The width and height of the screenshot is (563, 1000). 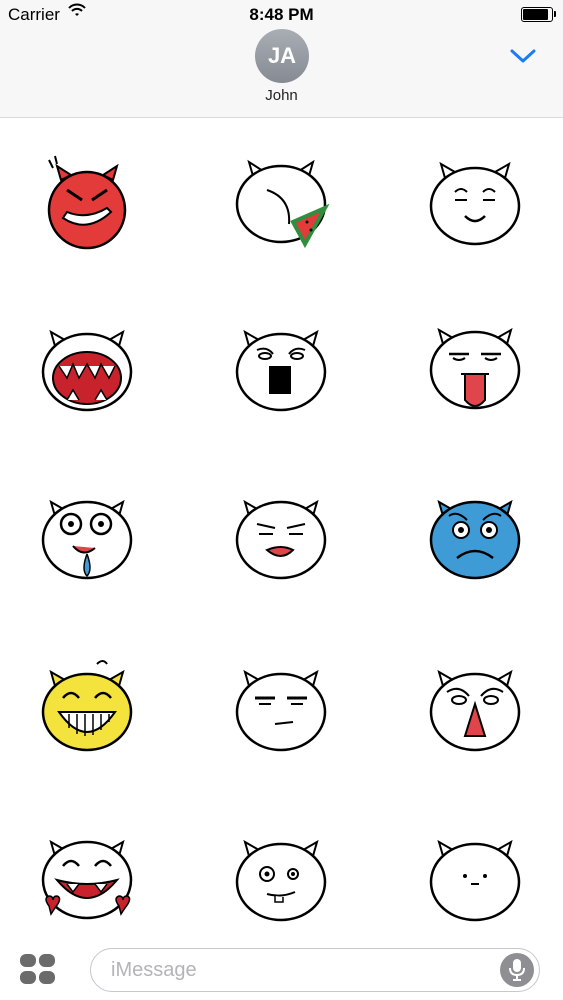 What do you see at coordinates (87, 876) in the screenshot?
I see `love-laughing-sticker` at bounding box center [87, 876].